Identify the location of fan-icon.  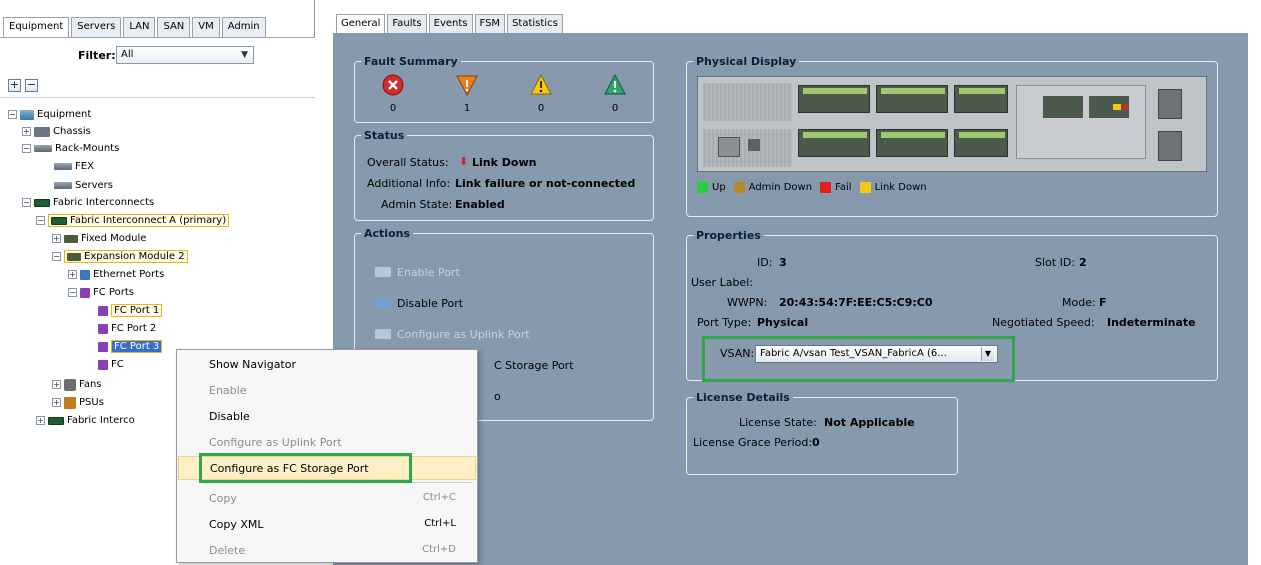
(70, 384).